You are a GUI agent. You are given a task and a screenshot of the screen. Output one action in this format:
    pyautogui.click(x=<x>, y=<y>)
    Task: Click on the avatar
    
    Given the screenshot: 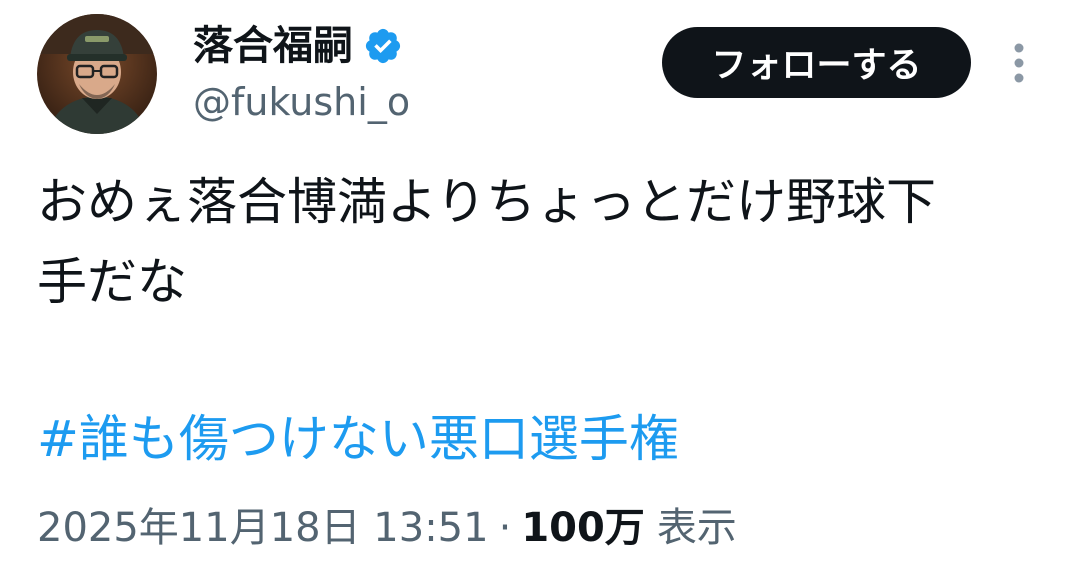 What is the action you would take?
    pyautogui.click(x=97, y=74)
    